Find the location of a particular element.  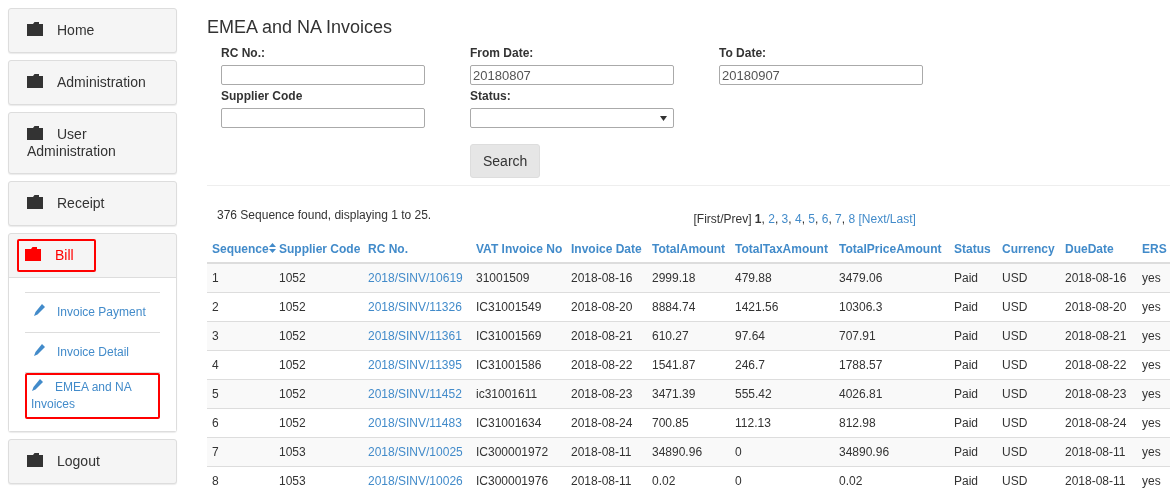

table-cell: 479.88 is located at coordinates (782, 278).